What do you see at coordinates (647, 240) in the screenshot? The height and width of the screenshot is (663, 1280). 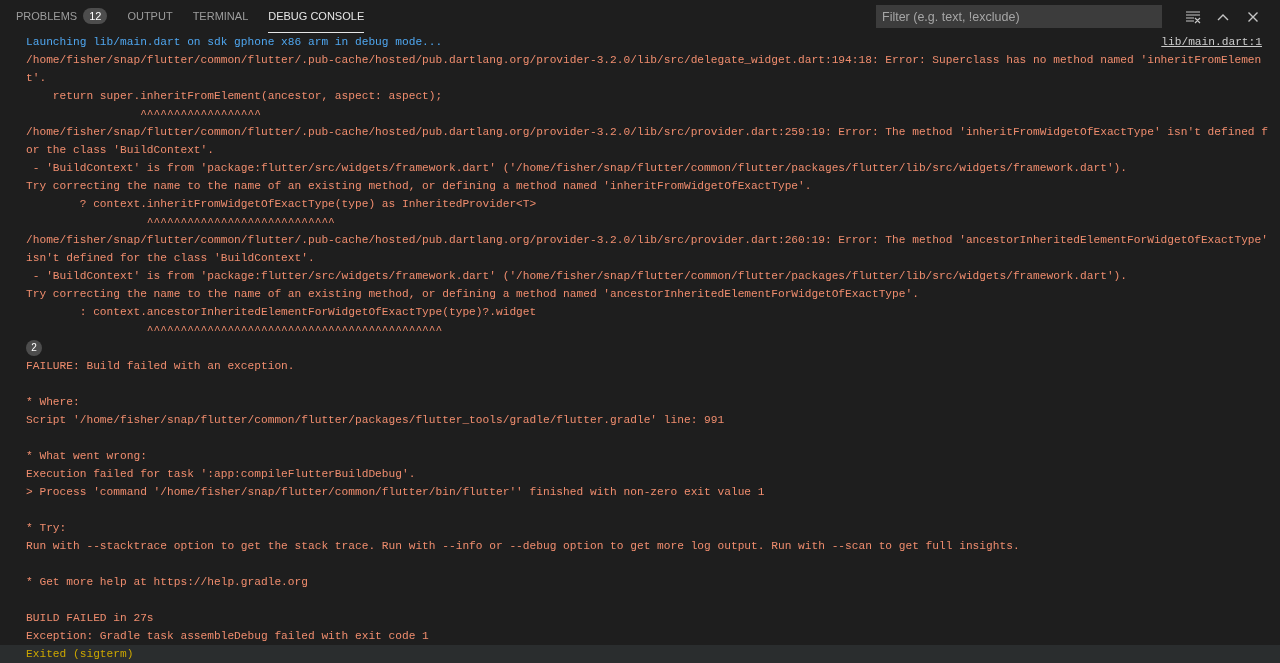 I see `console-line: /home/fisher/snap/flutter/common/flutter/.pub-cache/hosted/pub.dartlang.org/provider-3.2.0/lib/src/provider.dart:260:19: Error: The method 'ancestorInheritedElementForWidgetOfExactType'` at bounding box center [647, 240].